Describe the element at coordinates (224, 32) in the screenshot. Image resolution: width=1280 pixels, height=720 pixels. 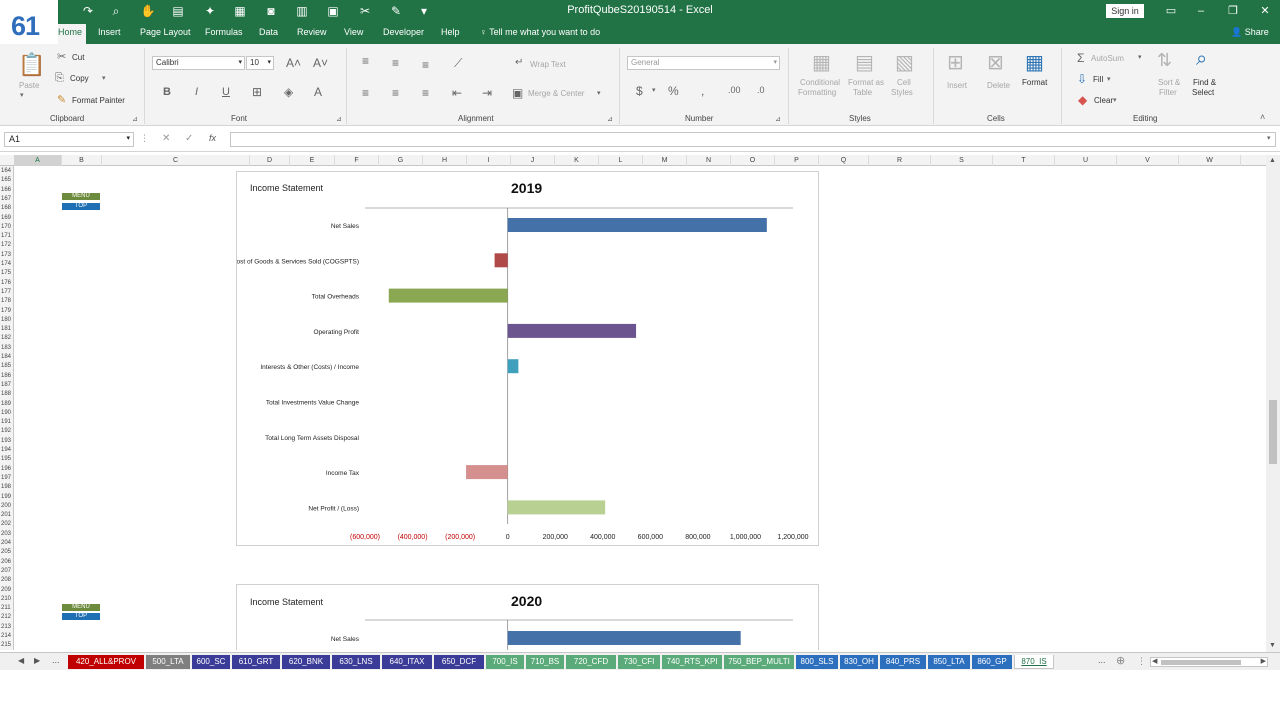
I see `tab-formulas: Formulas` at that location.